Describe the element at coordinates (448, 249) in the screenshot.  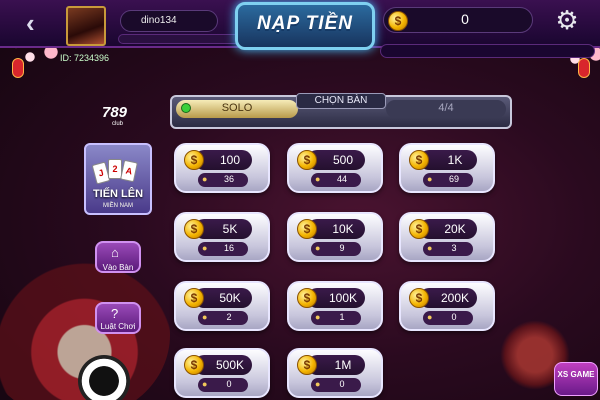
I see `player-count-pill: ● 3` at that location.